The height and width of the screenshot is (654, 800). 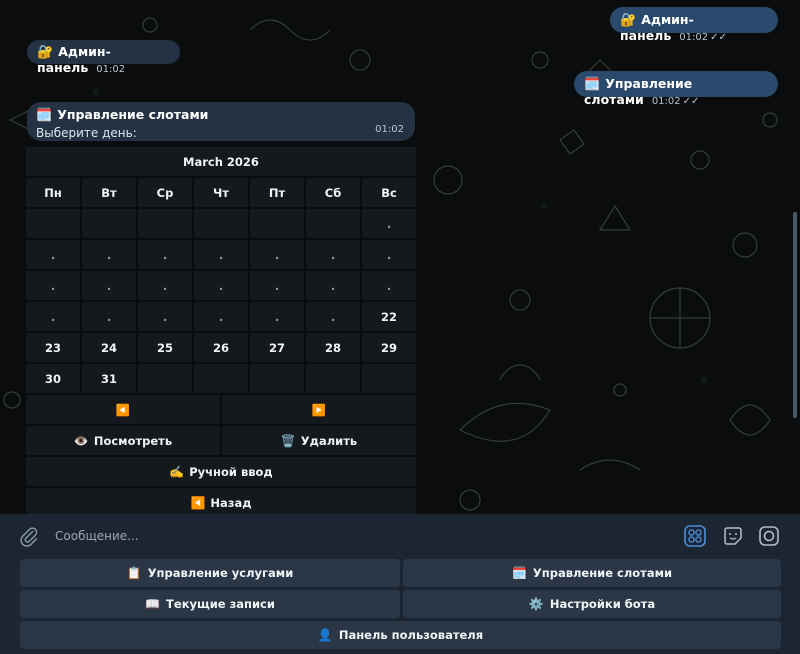 I want to click on view-button: 👁️ Посмотреть, so click(x=123, y=440).